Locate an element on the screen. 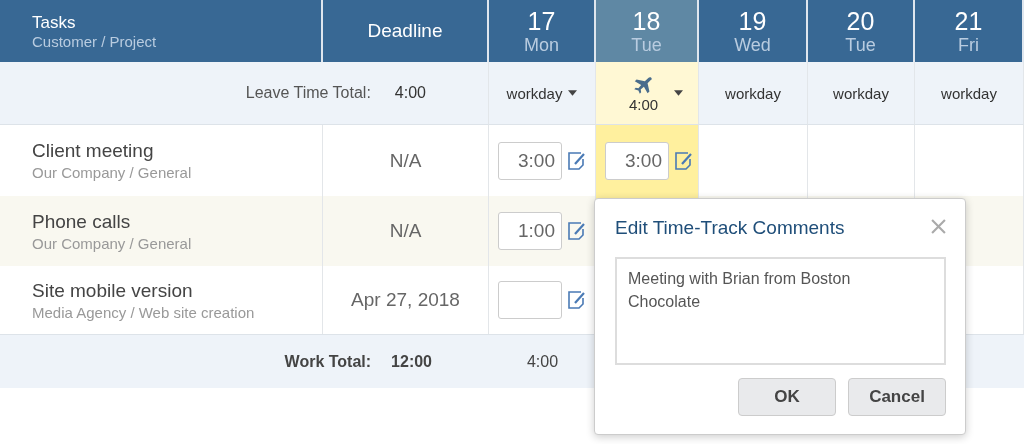 This screenshot has height=444, width=1024. column-title: Tasks is located at coordinates (54, 22).